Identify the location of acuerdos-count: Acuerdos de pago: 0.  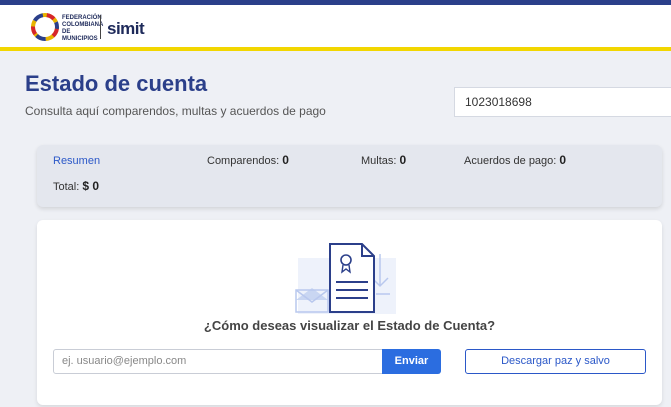
(515, 160).